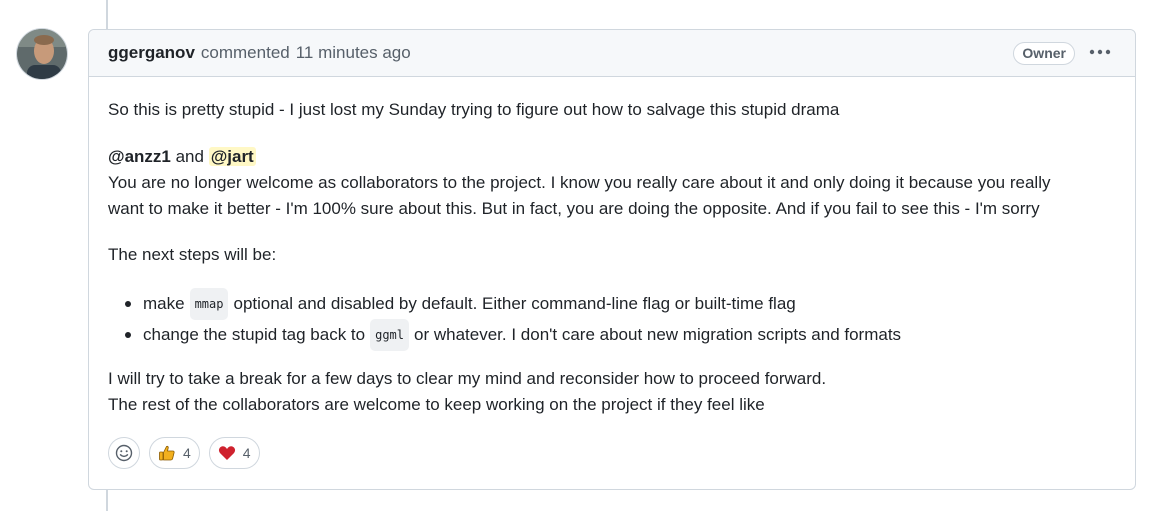  Describe the element at coordinates (353, 53) in the screenshot. I see `timestamp-link: 11 minutes ago` at that location.